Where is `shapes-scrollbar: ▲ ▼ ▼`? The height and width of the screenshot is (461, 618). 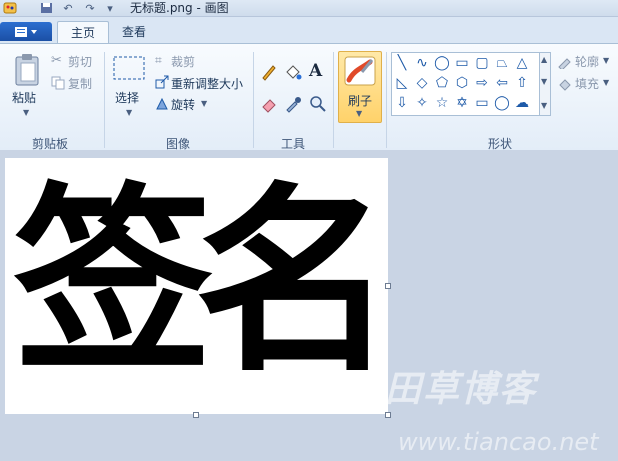
shapes-scrollbar: ▲ ▼ ▼ is located at coordinates (545, 84).